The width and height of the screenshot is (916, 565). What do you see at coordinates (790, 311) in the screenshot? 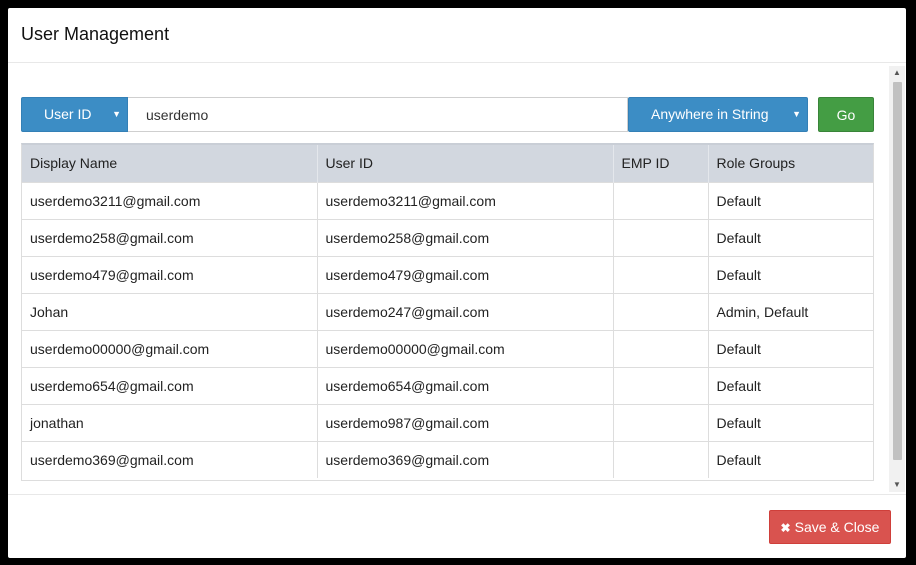
I see `cell-role-groups: Admin, Default` at bounding box center [790, 311].